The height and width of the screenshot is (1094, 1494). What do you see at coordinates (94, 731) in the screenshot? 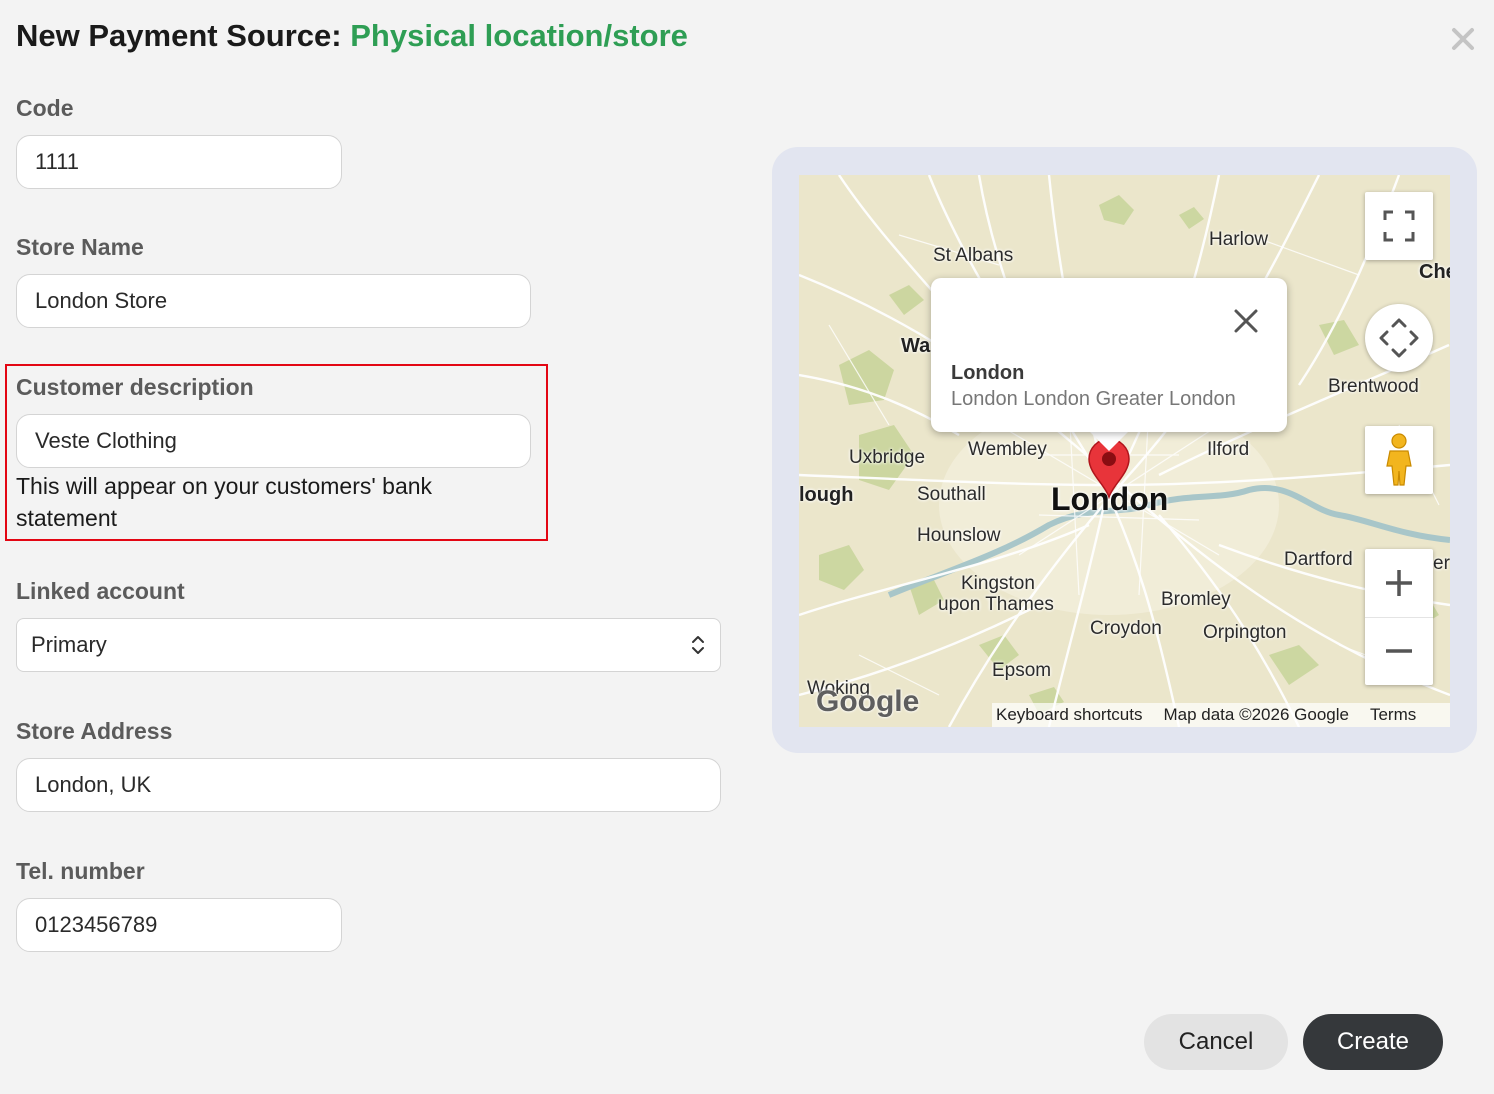
I see `store-address-label: Store Address` at bounding box center [94, 731].